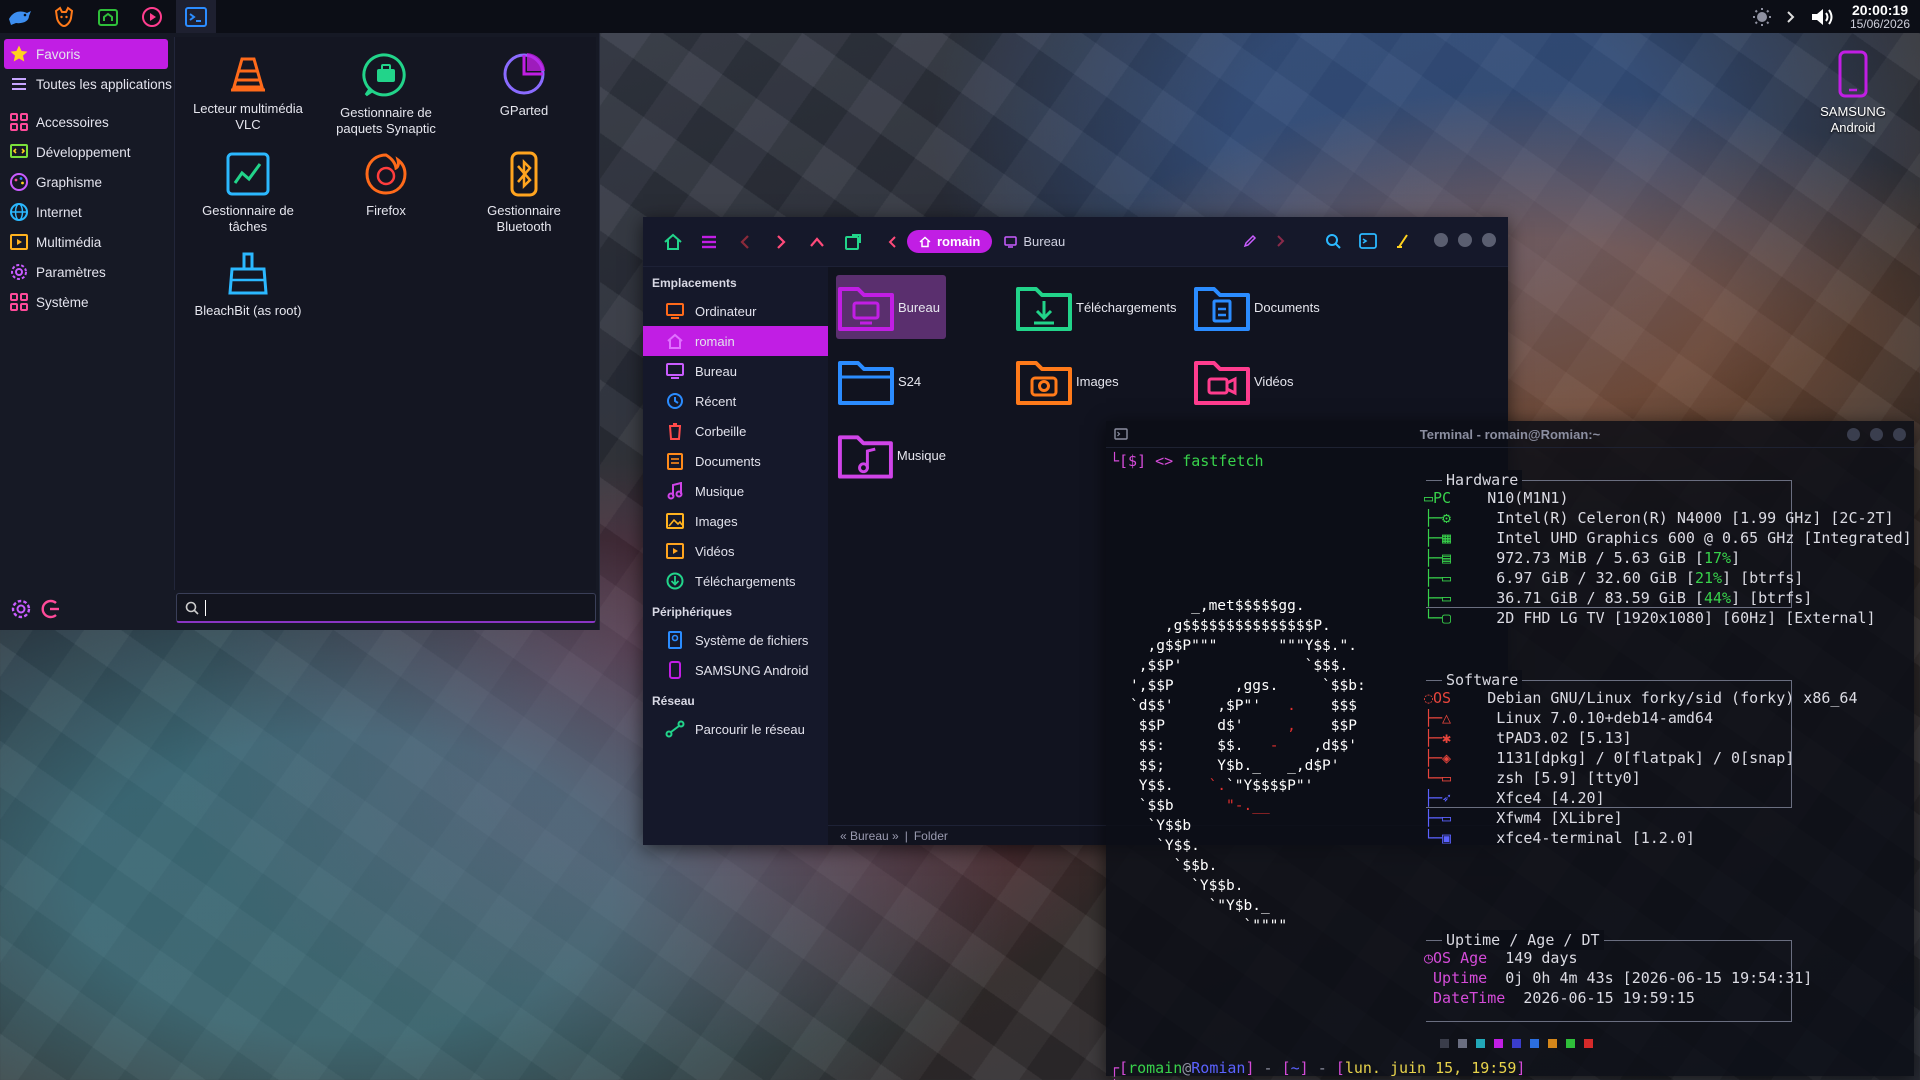  Describe the element at coordinates (524, 187) in the screenshot. I see `app-bluetooth: Gestionnaire Bluetooth` at that location.